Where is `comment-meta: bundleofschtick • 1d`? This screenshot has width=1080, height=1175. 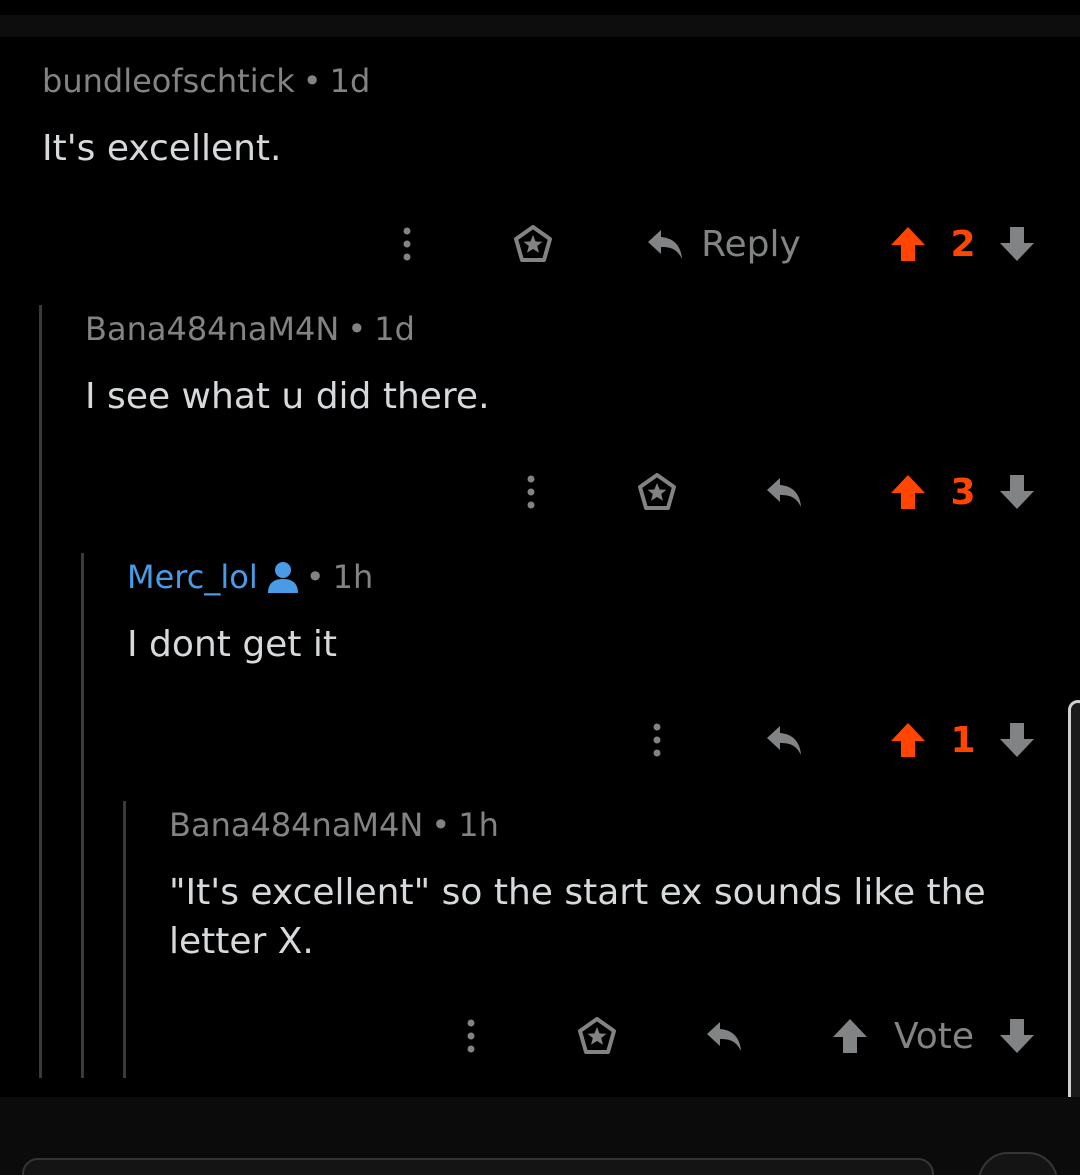
comment-meta: bundleofschtick • 1d is located at coordinates (206, 81).